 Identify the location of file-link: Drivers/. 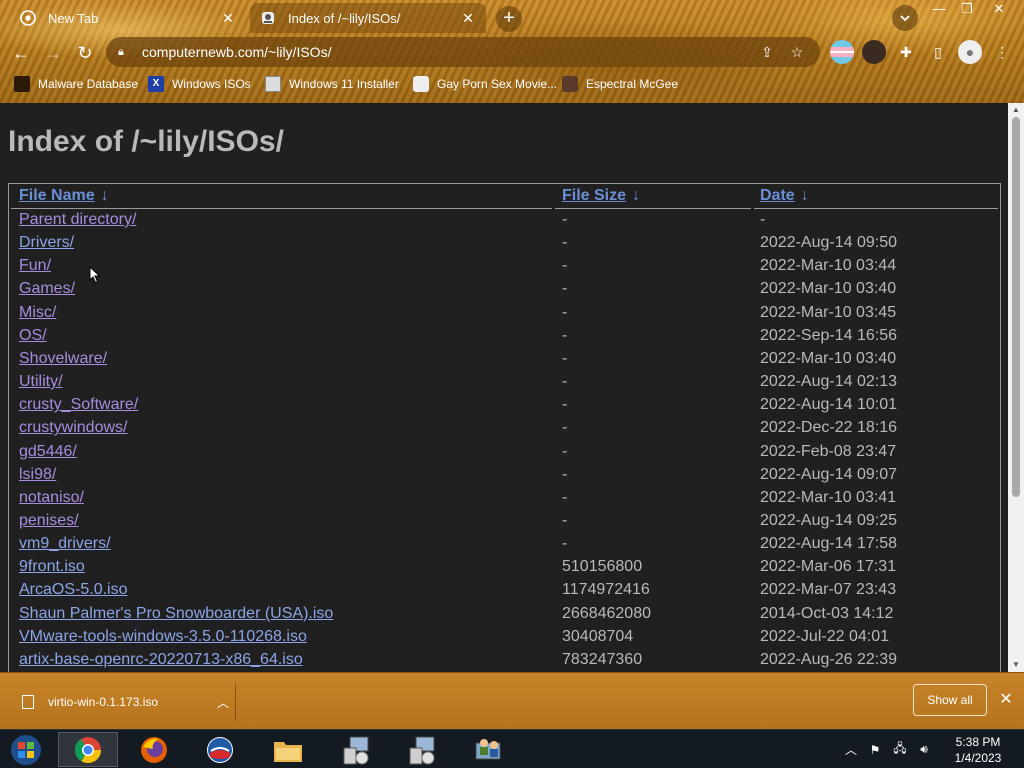
(46, 243).